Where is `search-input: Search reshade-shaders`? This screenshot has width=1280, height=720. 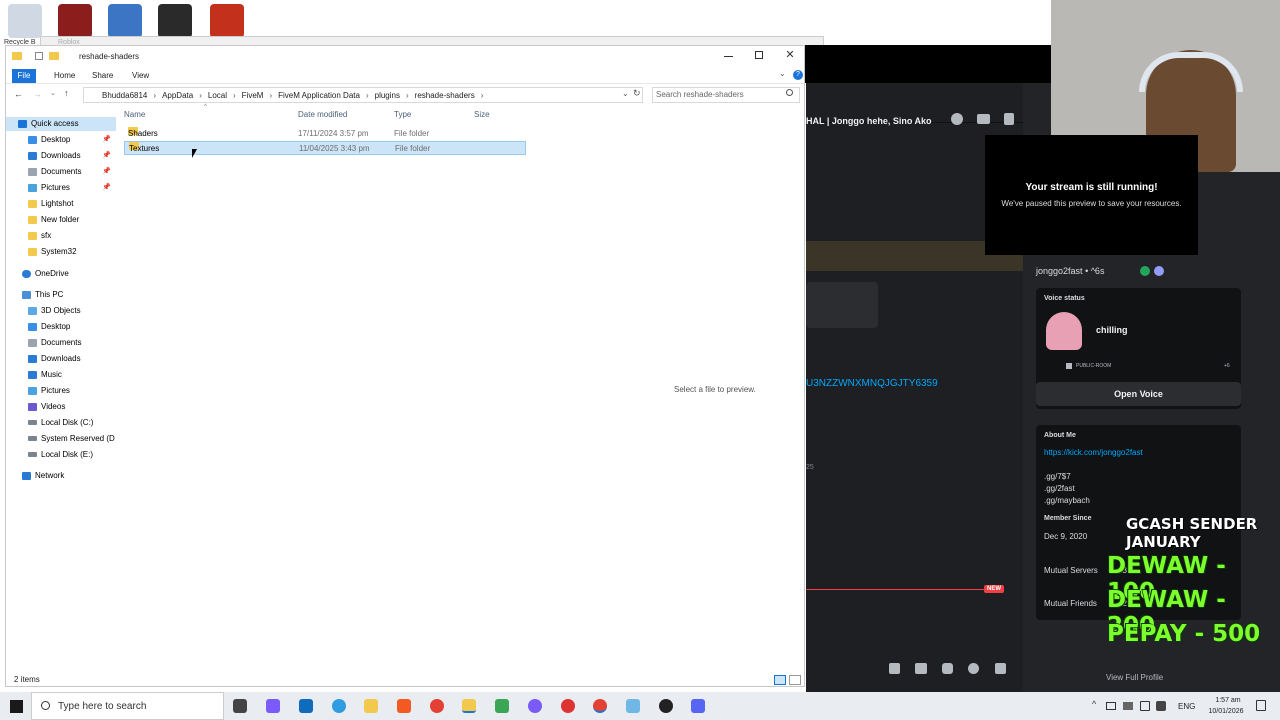
search-input: Search reshade-shaders is located at coordinates (726, 95).